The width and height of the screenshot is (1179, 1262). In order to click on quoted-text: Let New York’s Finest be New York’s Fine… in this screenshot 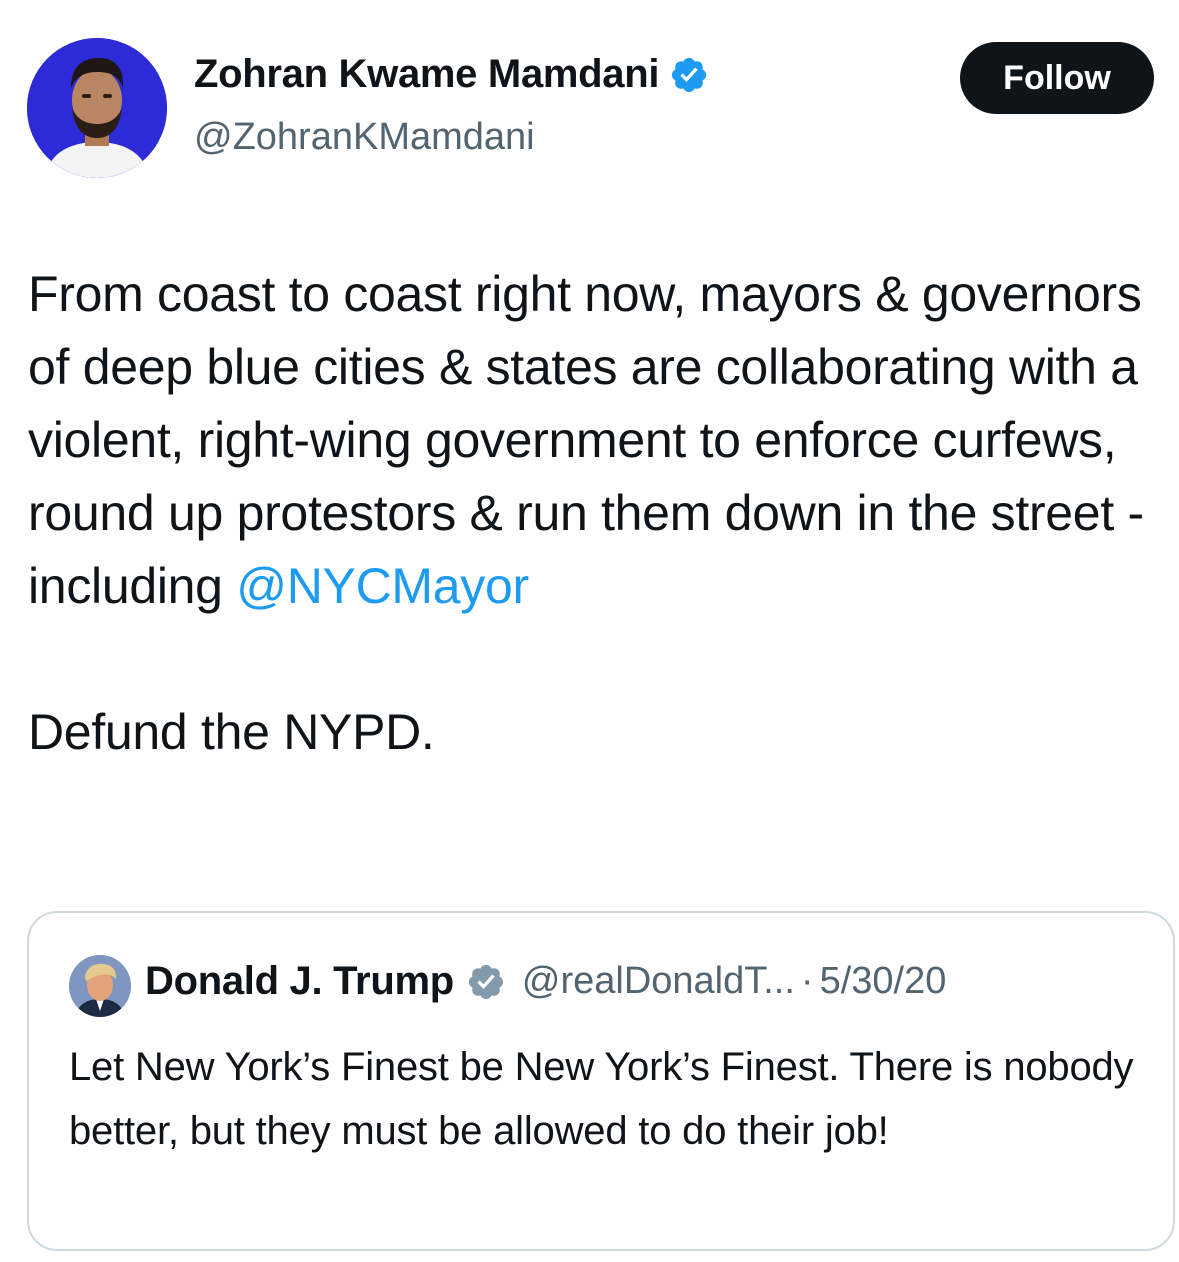, I will do `click(601, 1099)`.